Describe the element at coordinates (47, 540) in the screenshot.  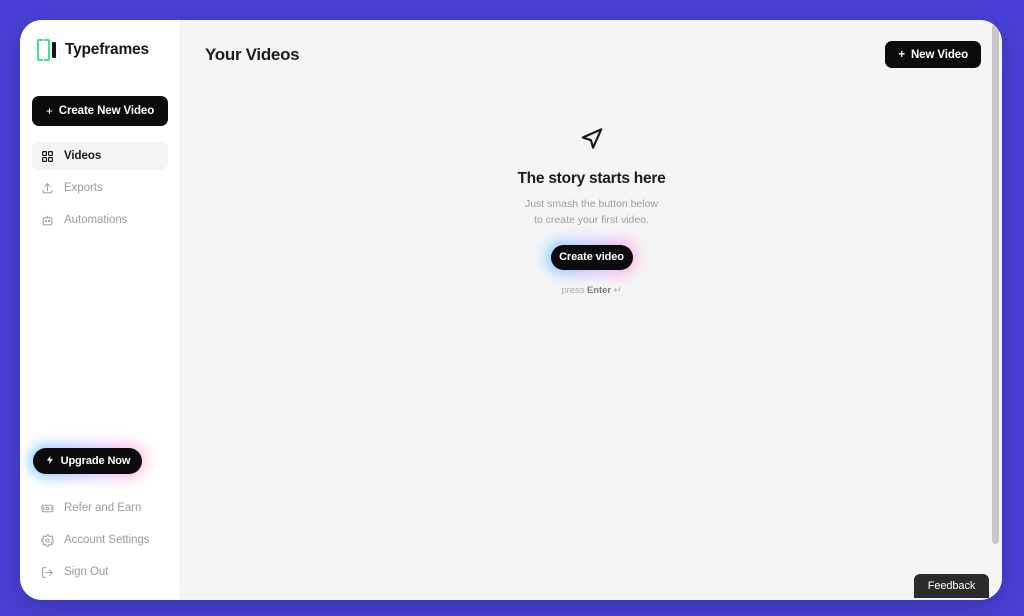
I see `gear-icon` at that location.